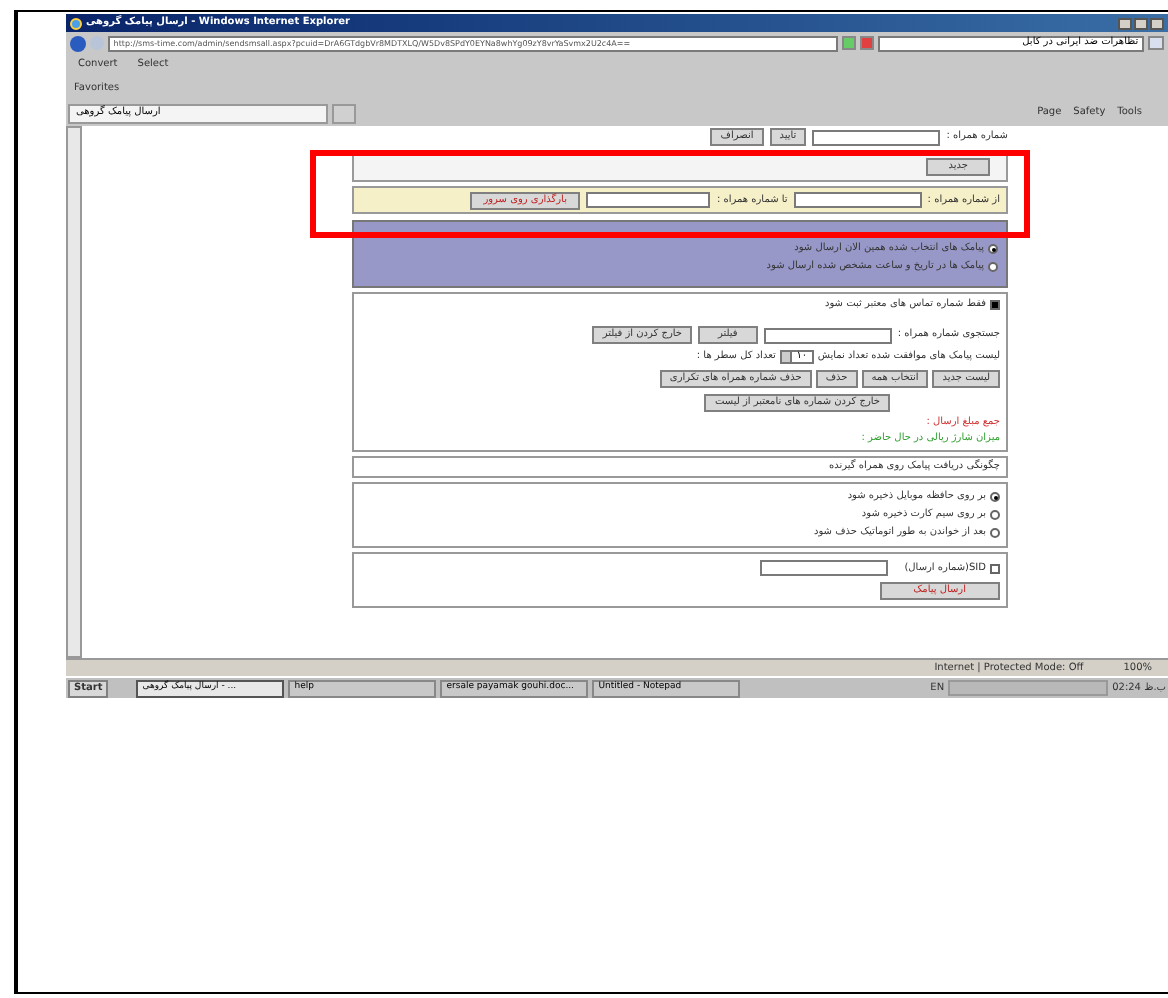  I want to click on minimize-button, so click(1125, 23).